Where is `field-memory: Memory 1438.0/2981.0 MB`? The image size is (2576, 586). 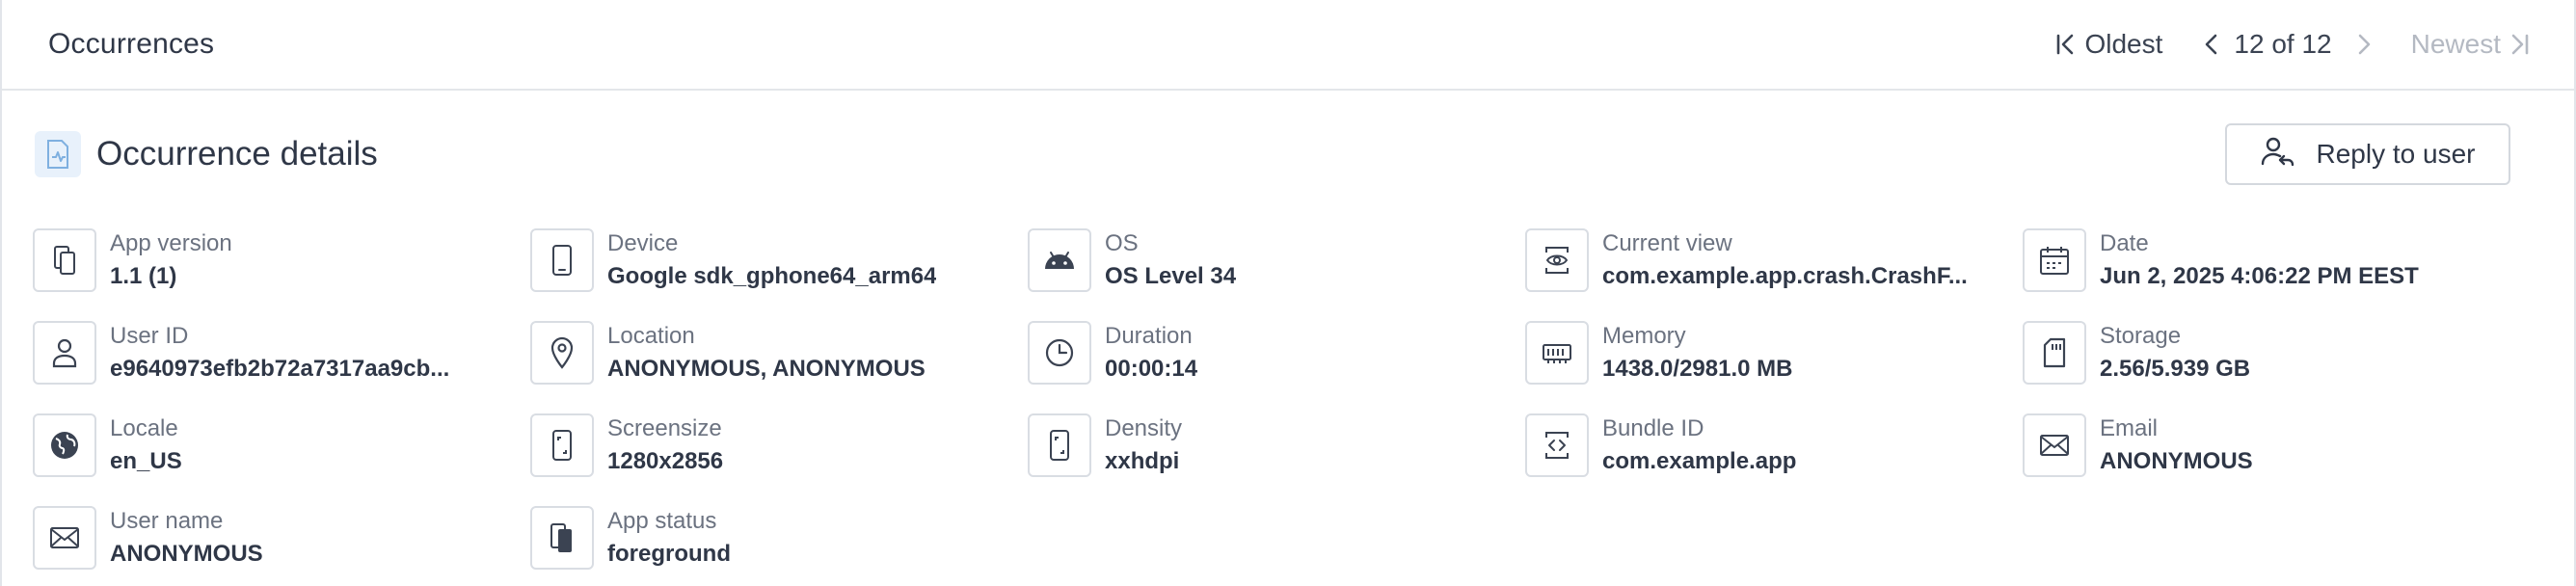
field-memory: Memory 1438.0/2981.0 MB is located at coordinates (1774, 352).